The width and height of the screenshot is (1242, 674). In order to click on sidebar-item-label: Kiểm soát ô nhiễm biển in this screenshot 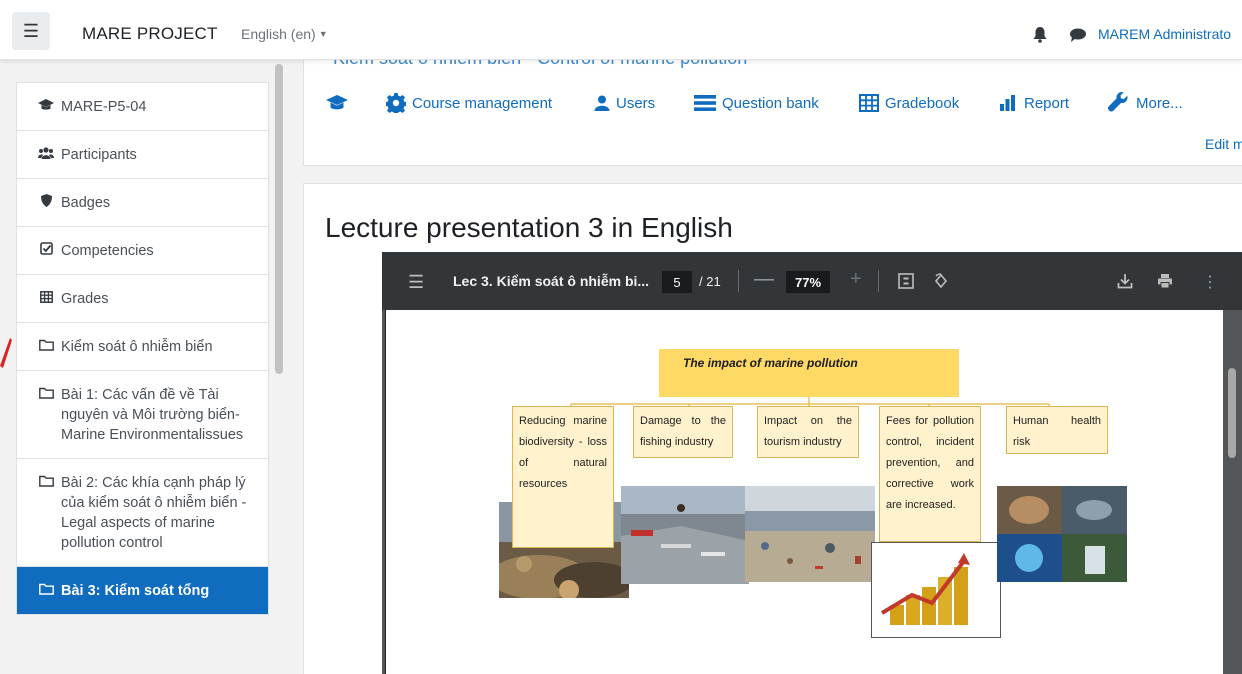, I will do `click(137, 347)`.